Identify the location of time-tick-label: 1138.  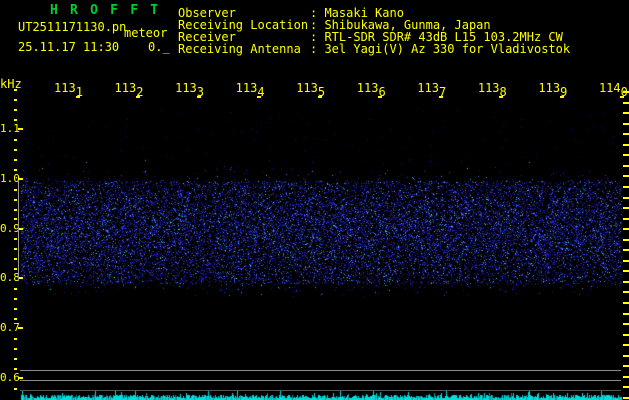
(492, 90).